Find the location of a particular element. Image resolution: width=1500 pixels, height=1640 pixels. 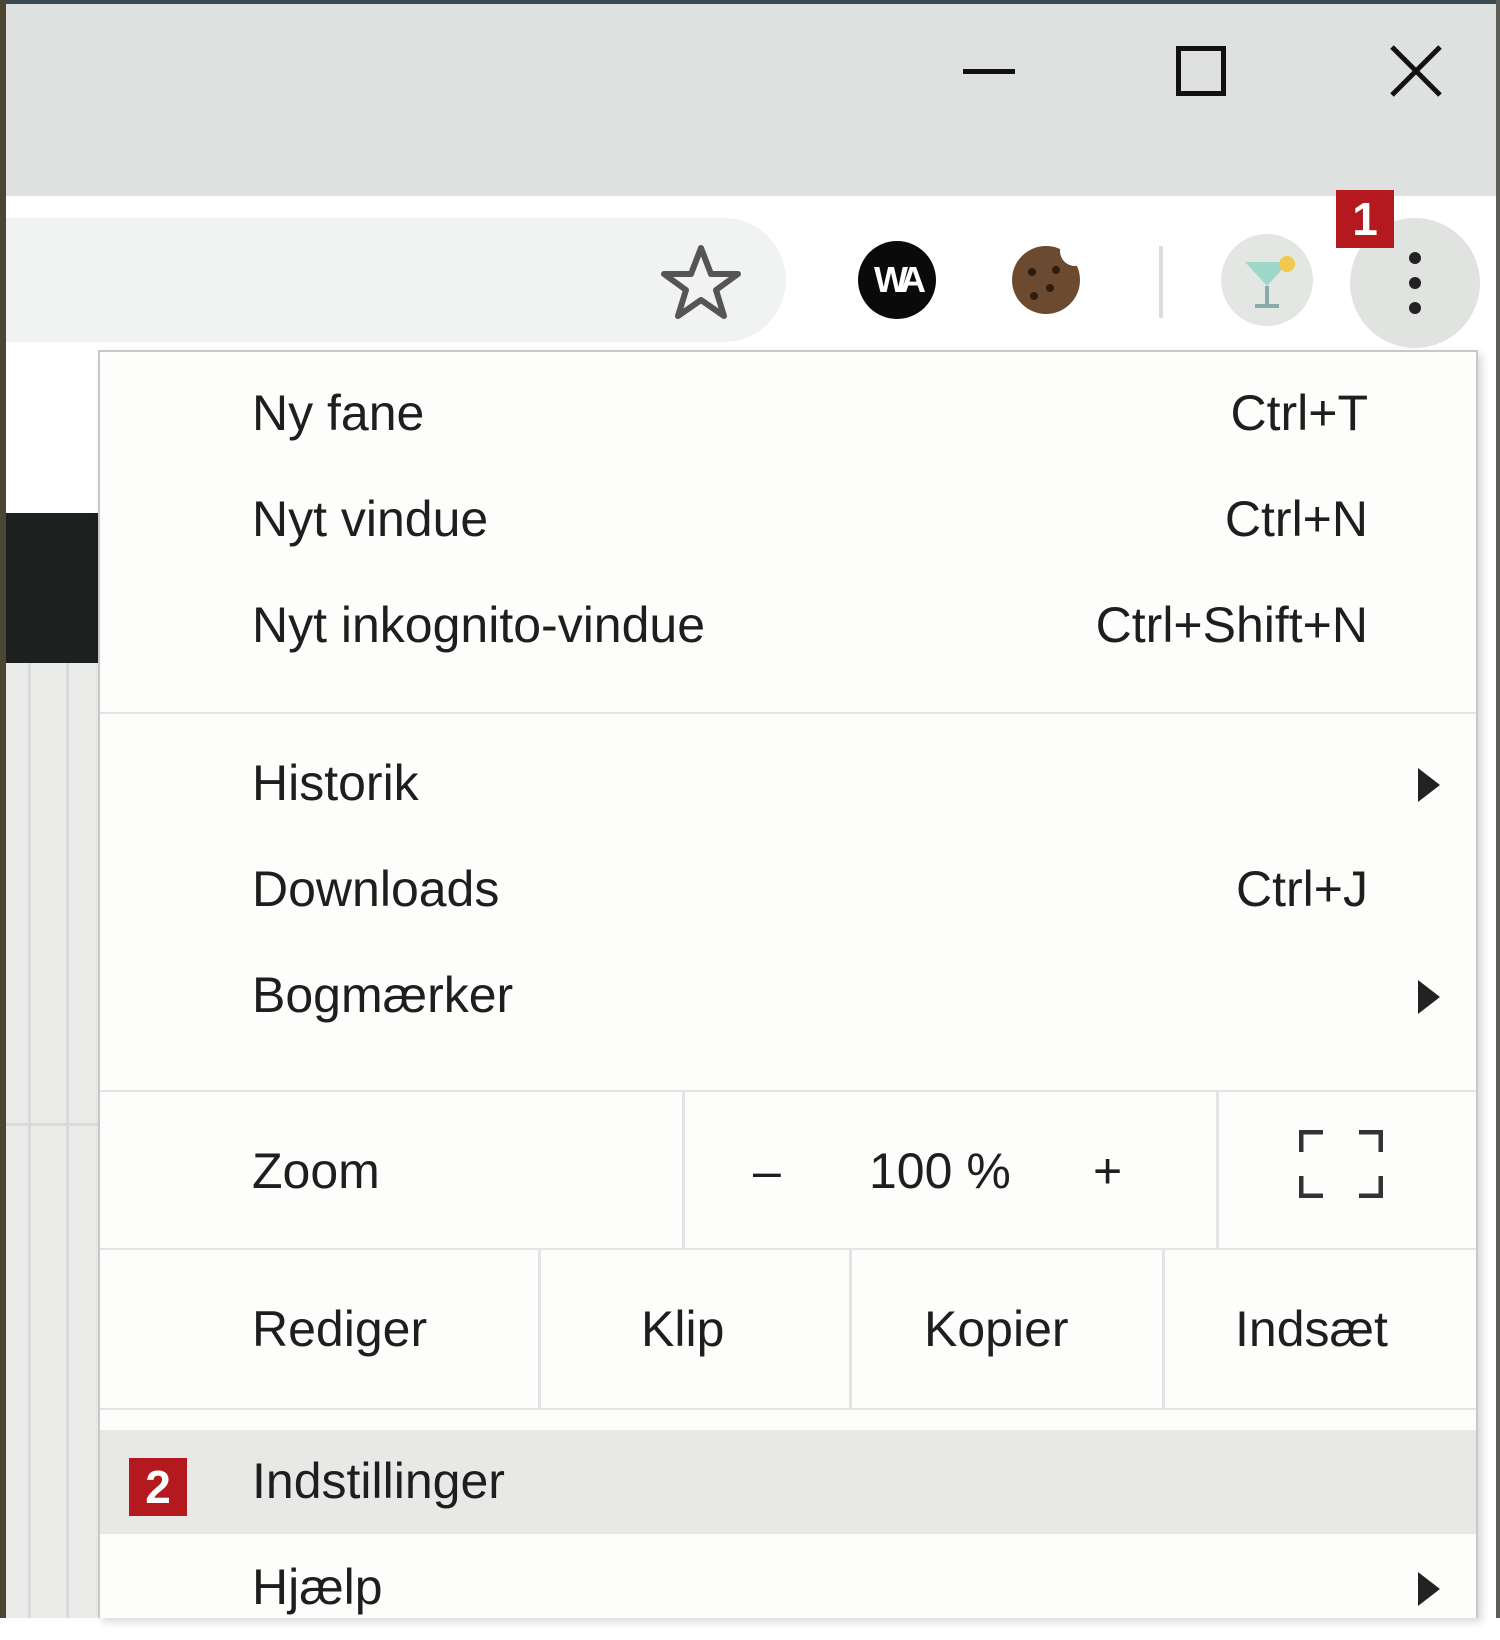

maximize-icon is located at coordinates (1201, 71).